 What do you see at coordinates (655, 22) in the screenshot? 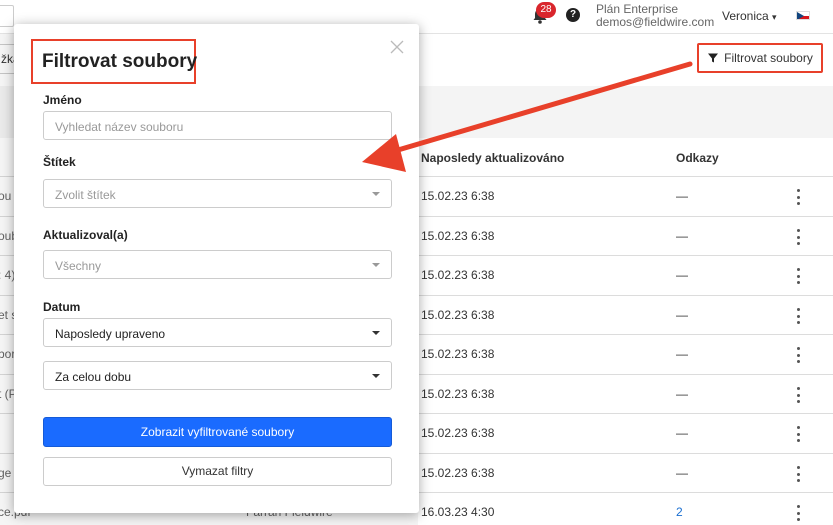
I see `account-email: demos@fieldwire.com` at bounding box center [655, 22].